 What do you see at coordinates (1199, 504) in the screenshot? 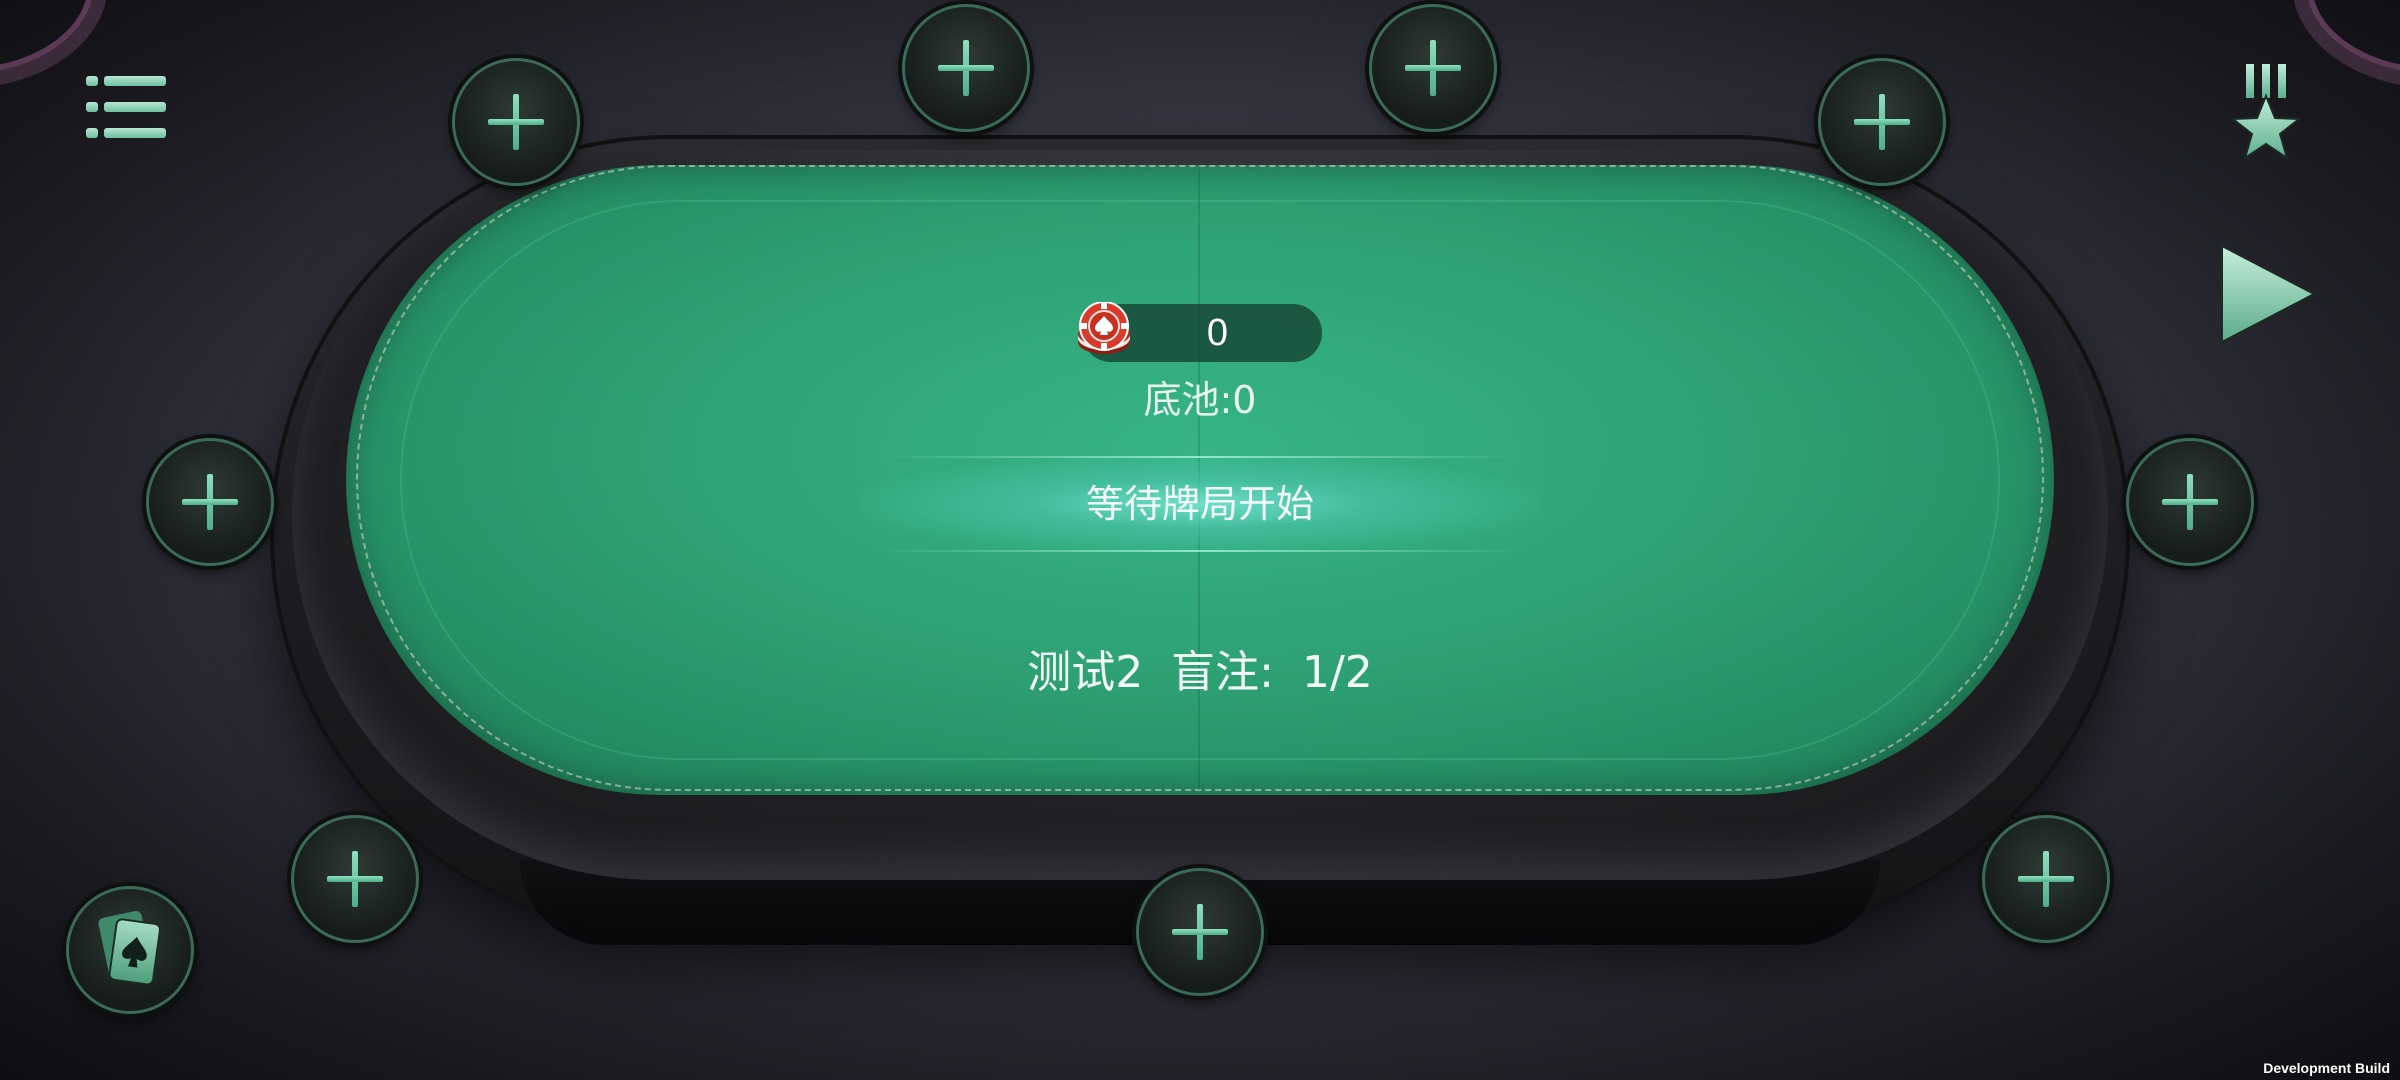
I see `status-message: 等待牌局开始` at bounding box center [1199, 504].